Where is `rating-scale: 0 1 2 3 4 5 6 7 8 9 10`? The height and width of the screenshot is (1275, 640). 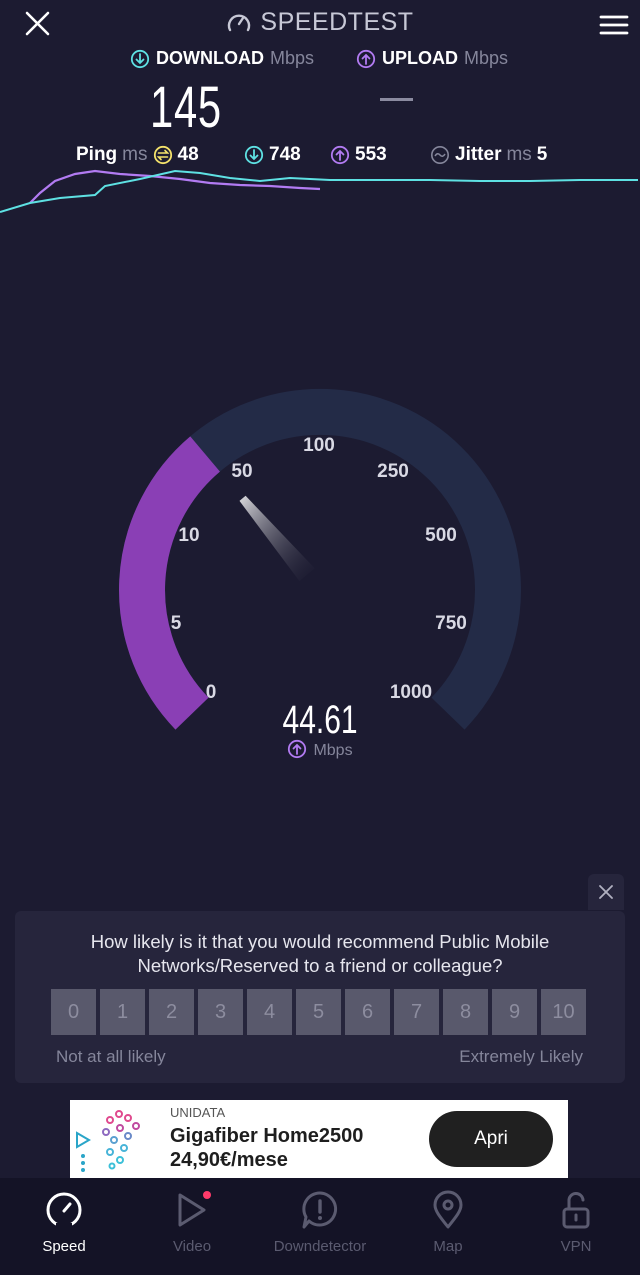 rating-scale: 0 1 2 3 4 5 6 7 8 9 10 is located at coordinates (318, 1012).